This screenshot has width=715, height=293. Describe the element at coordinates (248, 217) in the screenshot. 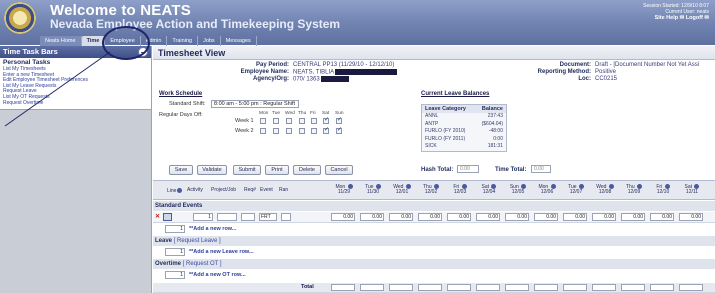

I see `project-job-field` at that location.